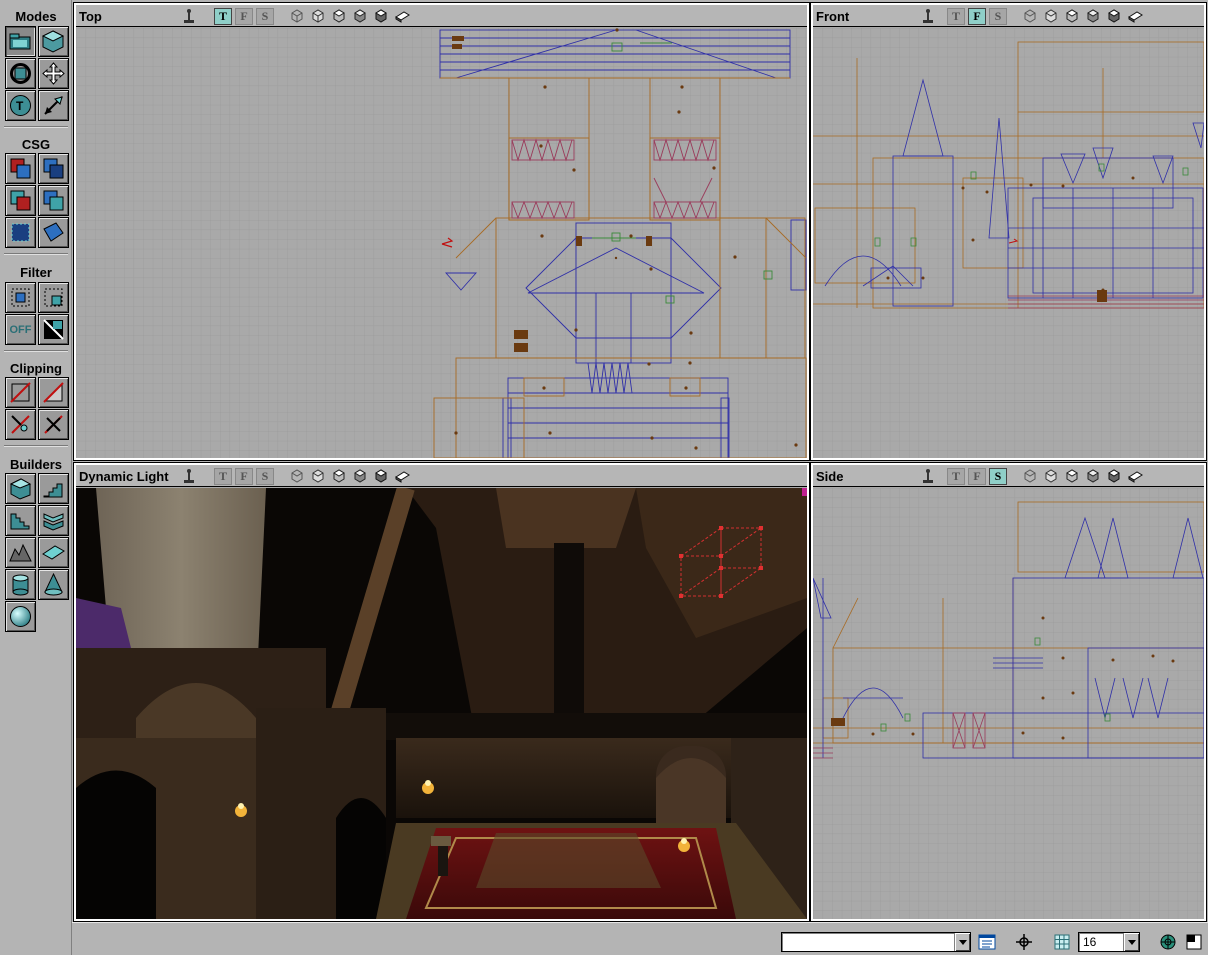  Describe the element at coordinates (20, 616) in the screenshot. I see `sphere-builder-button` at that location.